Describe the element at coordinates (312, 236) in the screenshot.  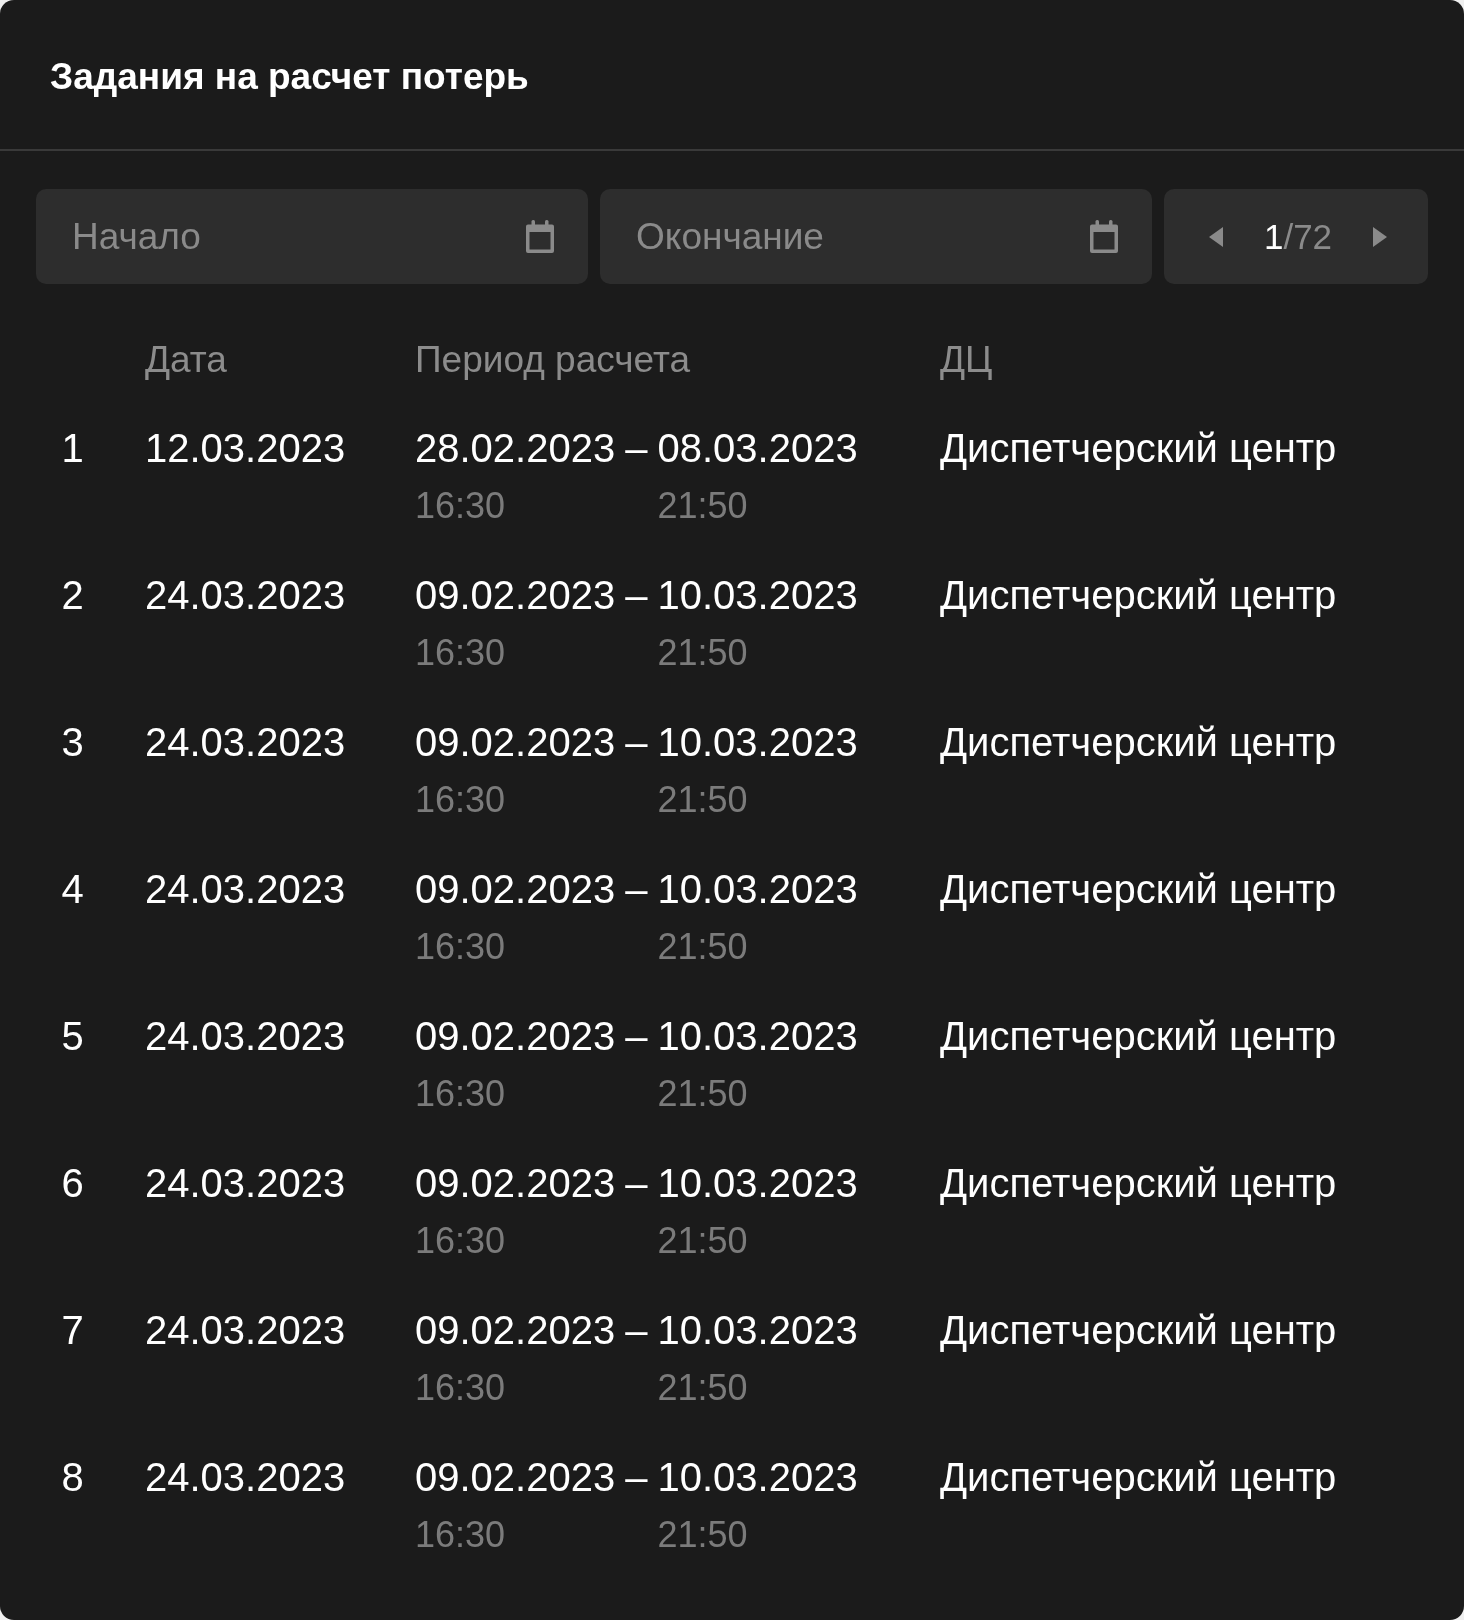
I see `start-date-field: Начало` at that location.